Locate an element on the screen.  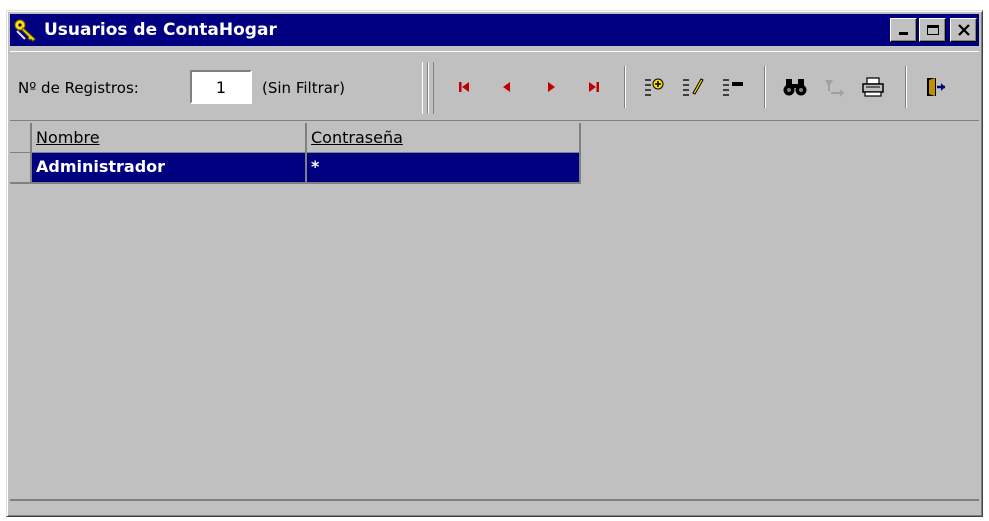
edit-record-icon is located at coordinates (693, 87).